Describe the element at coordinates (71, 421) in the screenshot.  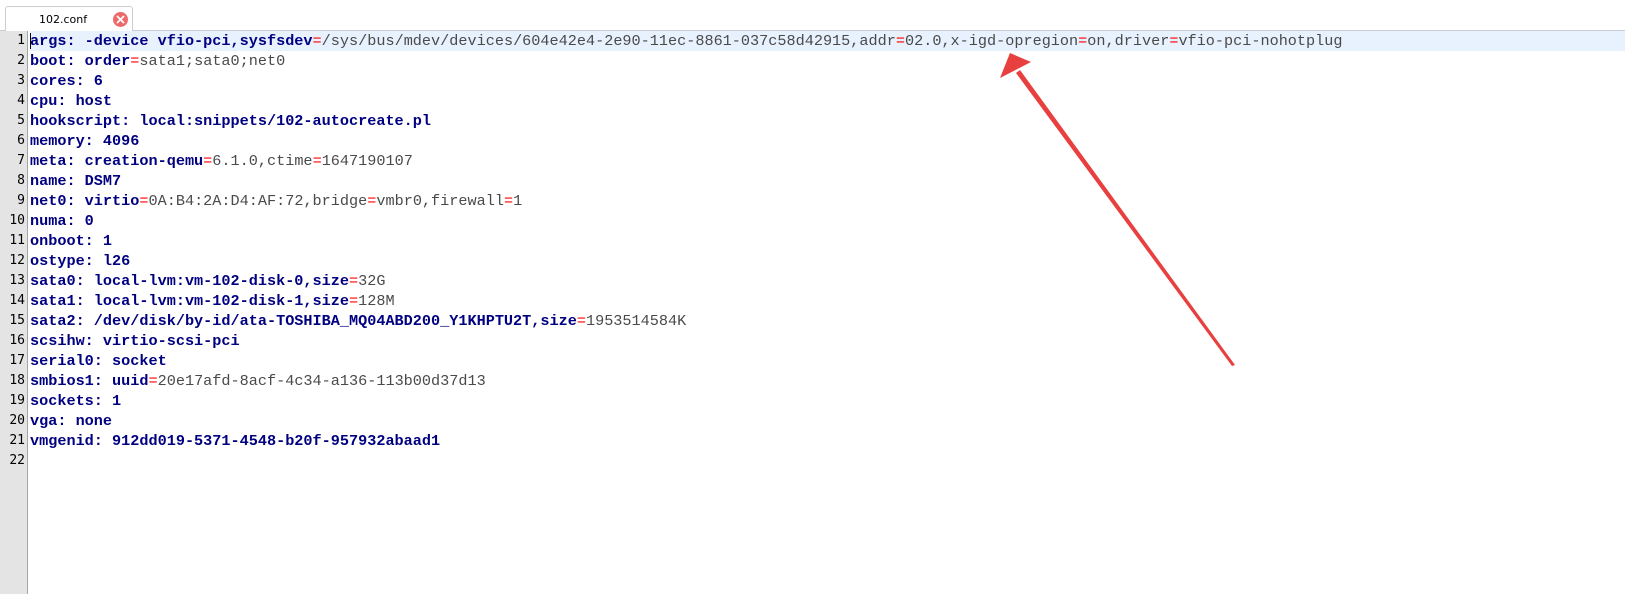
I see `code-key: vga: none` at that location.